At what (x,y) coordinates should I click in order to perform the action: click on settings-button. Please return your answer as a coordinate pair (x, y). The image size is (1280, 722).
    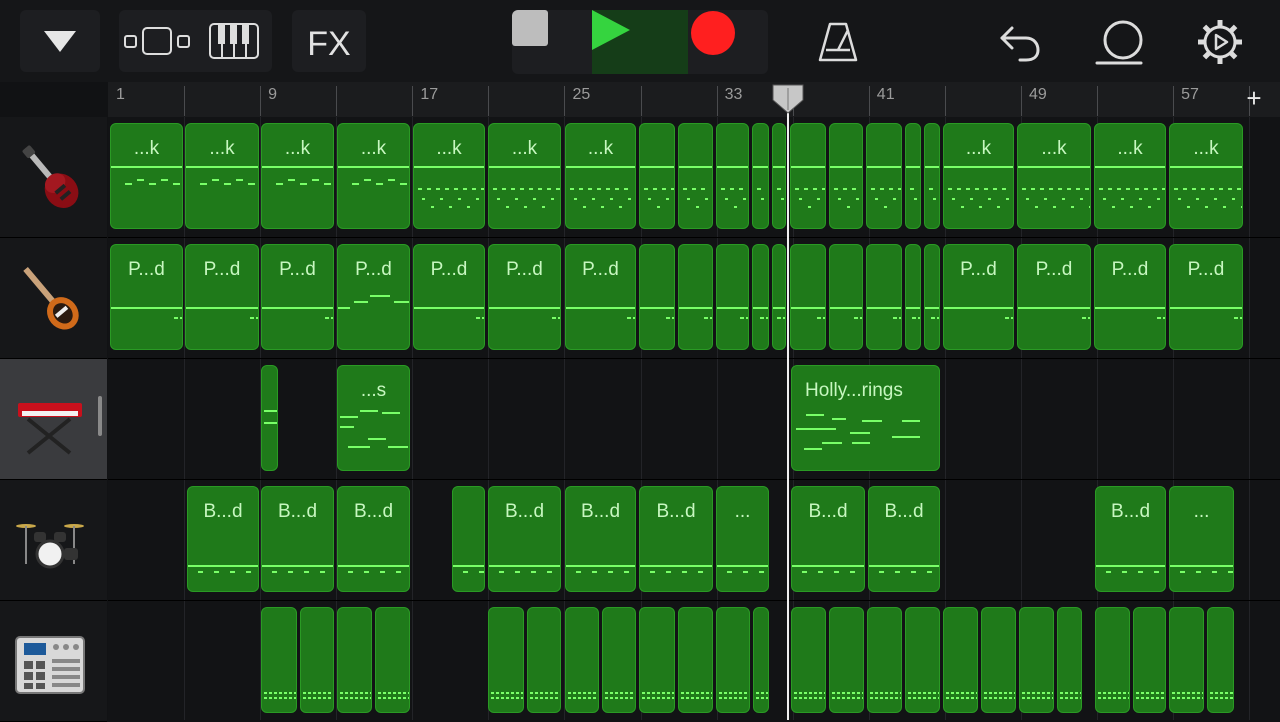
    Looking at the image, I should click on (1220, 42).